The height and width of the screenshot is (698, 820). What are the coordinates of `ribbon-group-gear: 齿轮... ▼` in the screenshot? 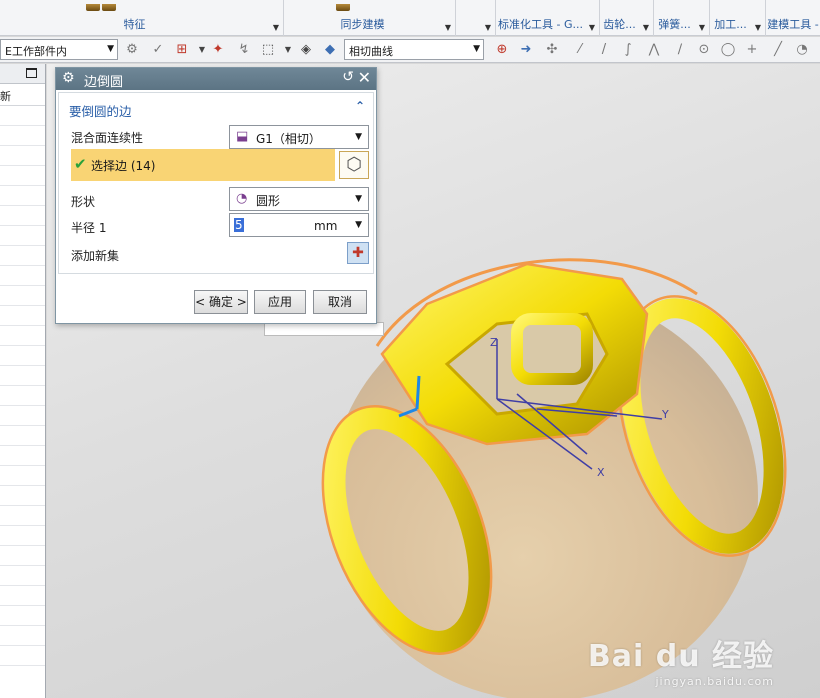 It's located at (627, 18).